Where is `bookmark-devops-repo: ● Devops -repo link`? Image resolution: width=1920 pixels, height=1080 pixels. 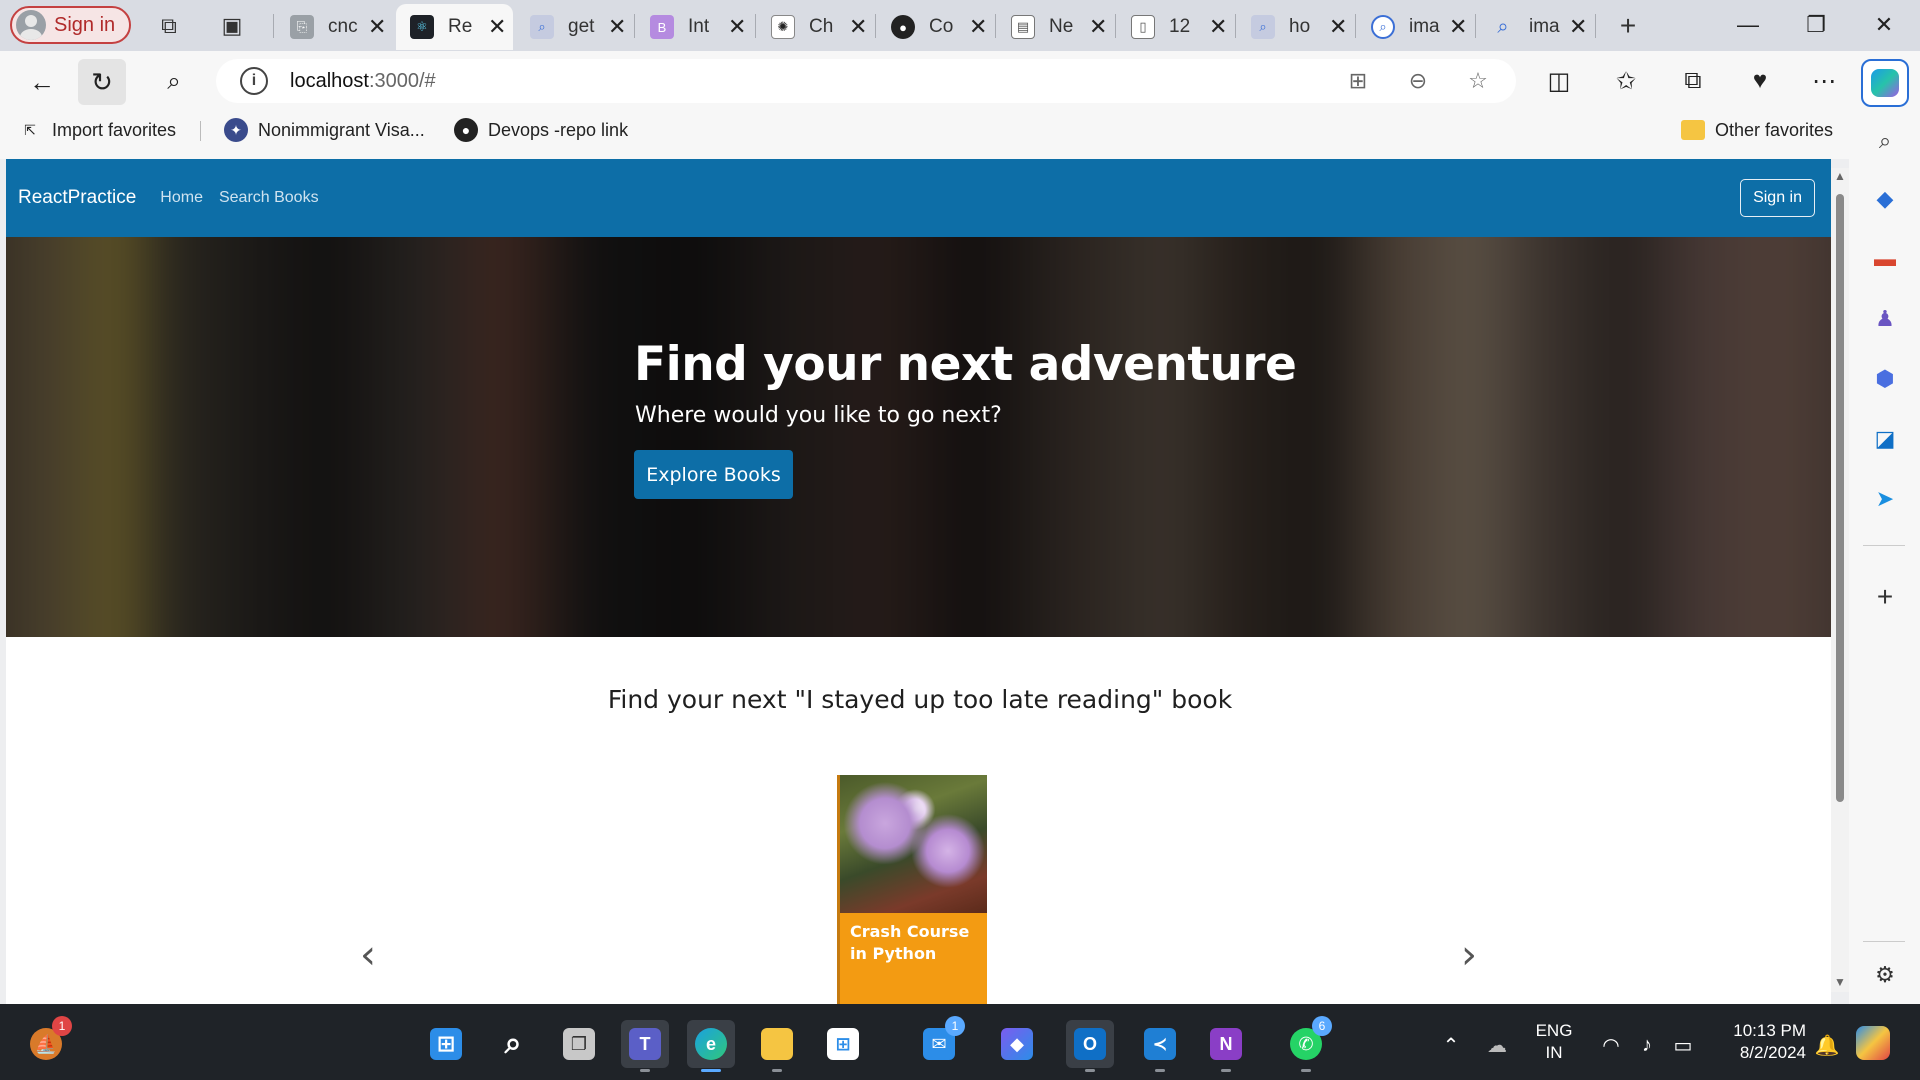
bookmark-devops-repo: ● Devops -repo link is located at coordinates (541, 130).